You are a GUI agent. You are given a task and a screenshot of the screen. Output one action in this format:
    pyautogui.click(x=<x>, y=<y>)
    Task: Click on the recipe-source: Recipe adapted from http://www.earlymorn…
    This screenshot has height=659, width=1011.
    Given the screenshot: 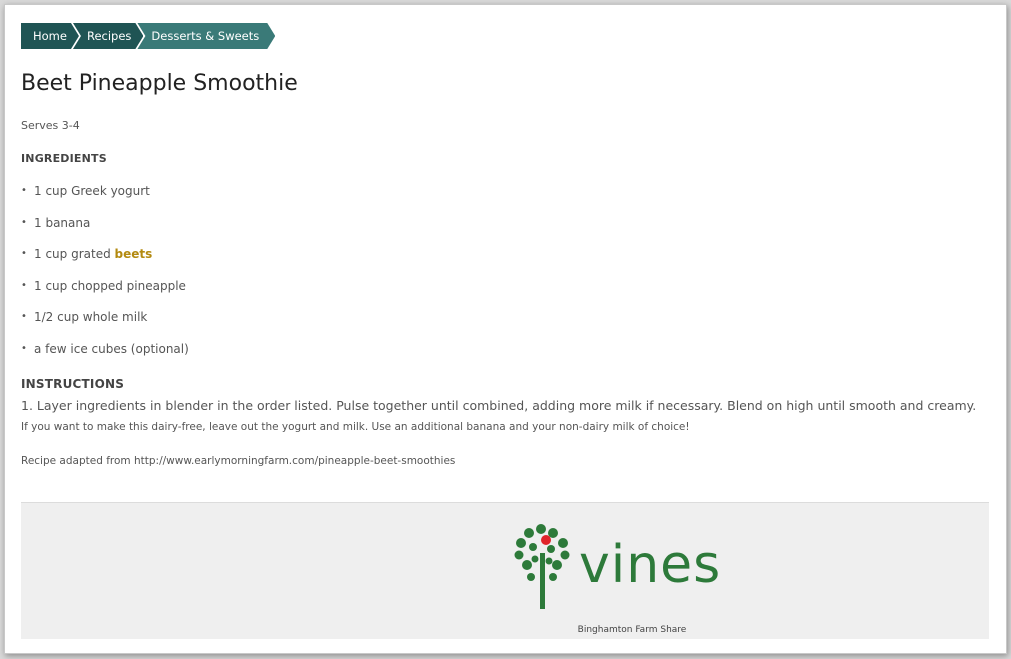 What is the action you would take?
    pyautogui.click(x=238, y=461)
    